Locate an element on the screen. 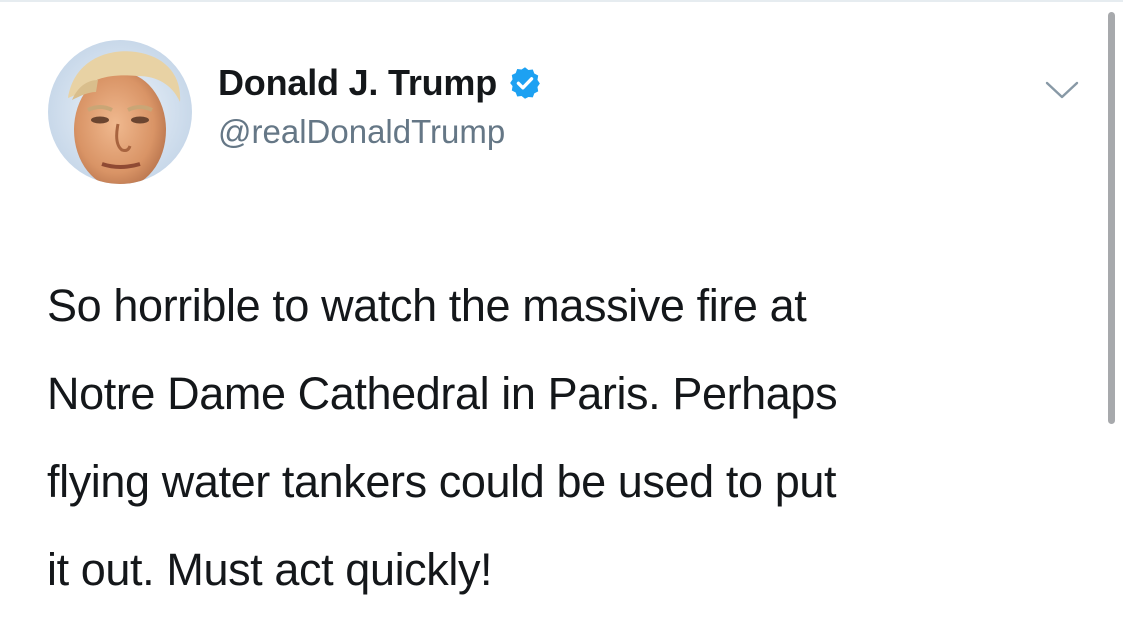  verified-badge-icon is located at coordinates (525, 83).